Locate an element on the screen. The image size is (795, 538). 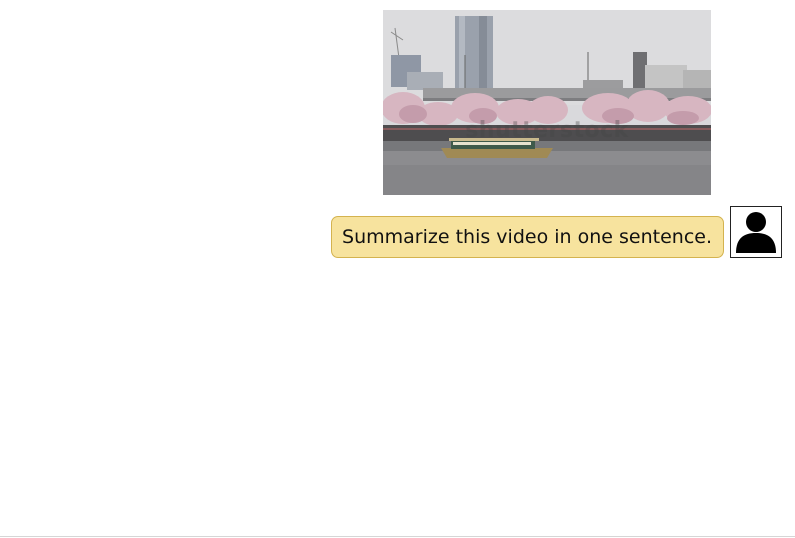
user-message-bubble: Summarize this video in one sentence. is located at coordinates (527, 237).